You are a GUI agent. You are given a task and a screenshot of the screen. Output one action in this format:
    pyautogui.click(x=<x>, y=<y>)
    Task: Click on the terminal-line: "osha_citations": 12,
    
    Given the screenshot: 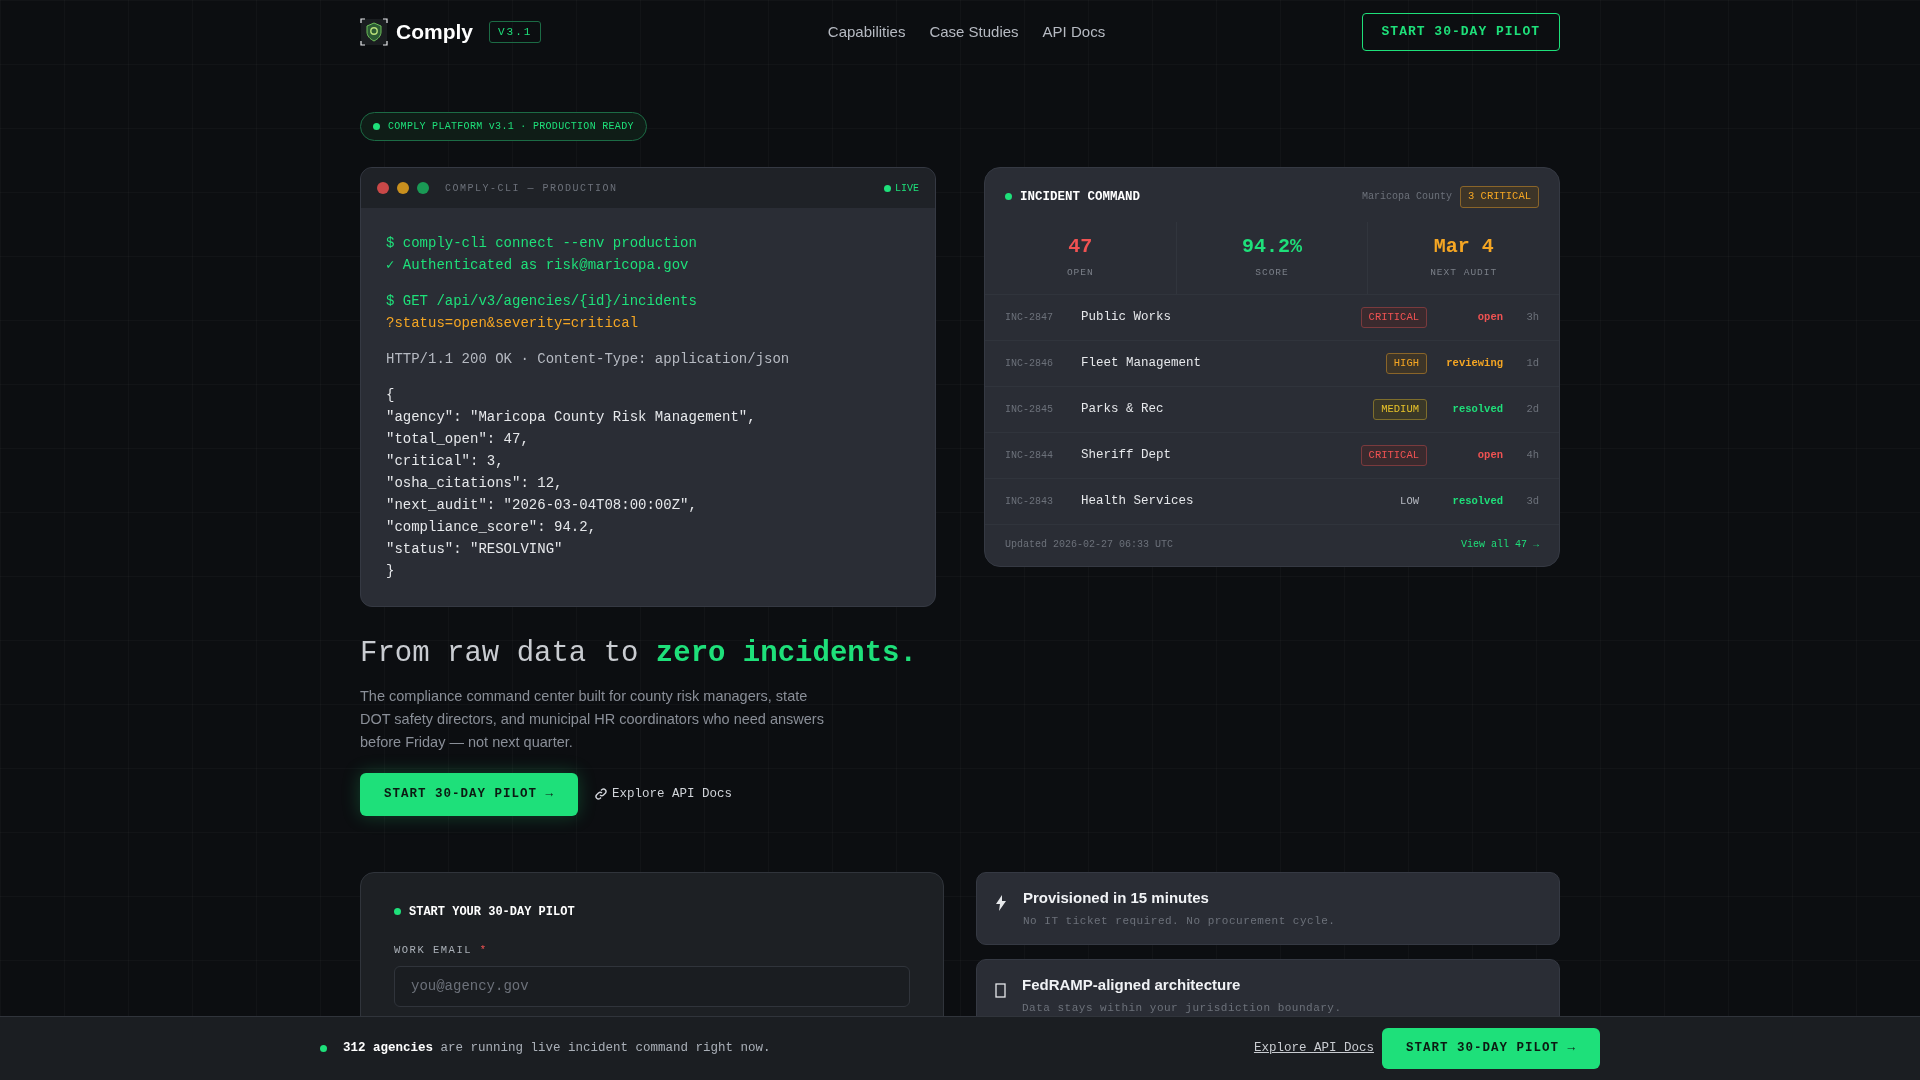 What is the action you would take?
    pyautogui.click(x=475, y=483)
    